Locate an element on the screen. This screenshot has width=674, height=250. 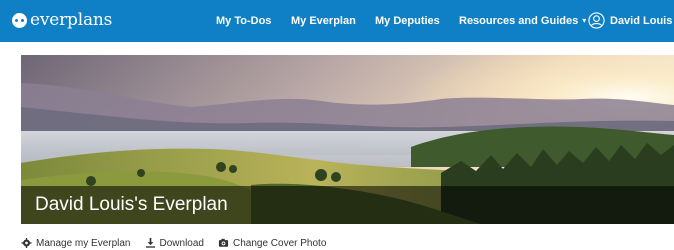
camera-icon is located at coordinates (223, 242).